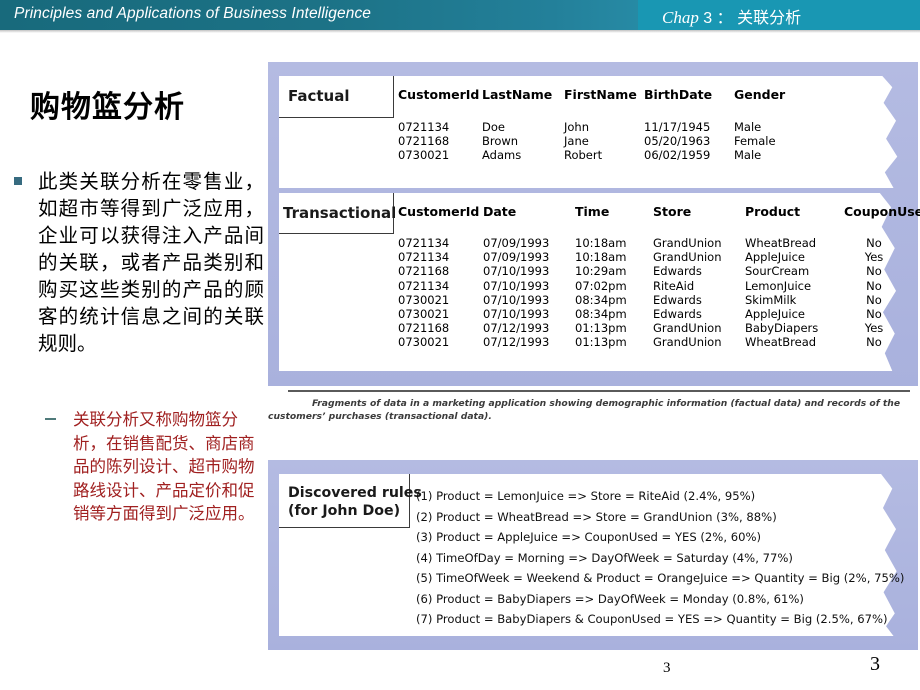 Image resolution: width=920 pixels, height=690 pixels. Describe the element at coordinates (599, 391) in the screenshot. I see `caption-divider` at that location.